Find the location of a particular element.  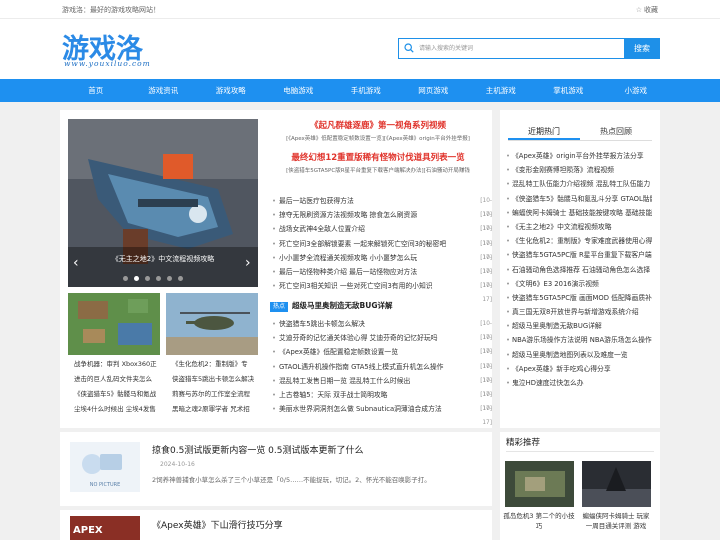

news-row: 最后一站怪物种类介绍 最后一站怪物应对方法 [10-17] is located at coordinates (380, 277).